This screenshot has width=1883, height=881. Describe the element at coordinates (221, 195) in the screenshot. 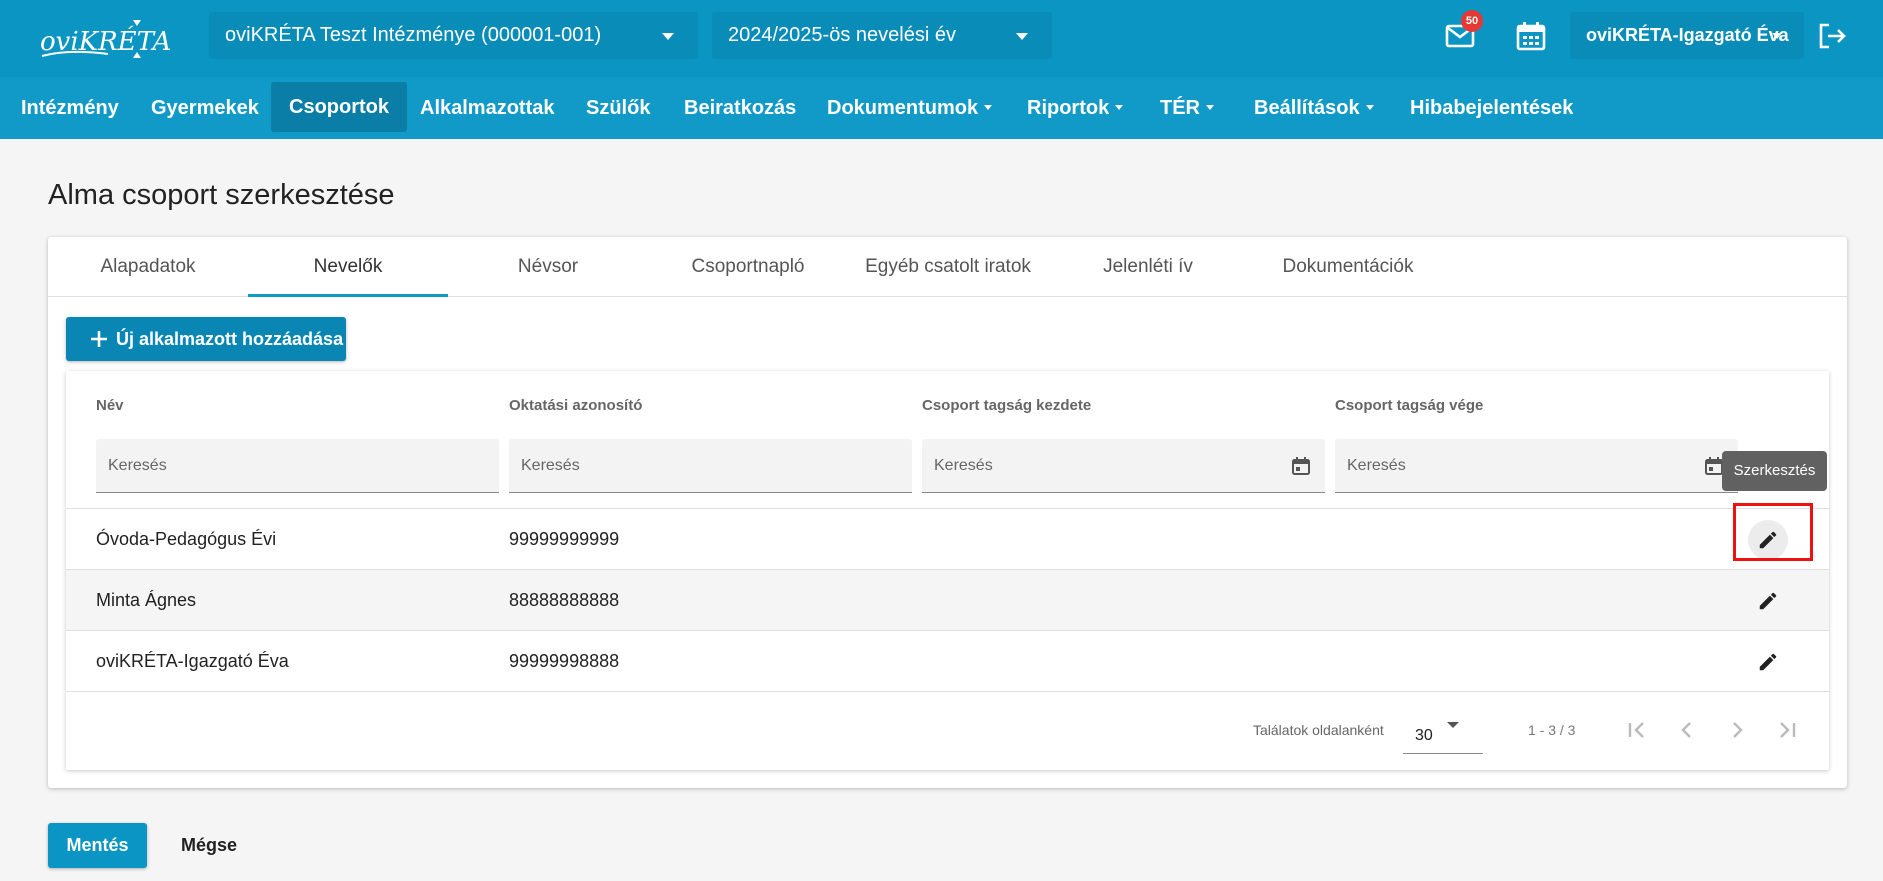

I see `page-title: Alma csoport szerkesztése` at that location.